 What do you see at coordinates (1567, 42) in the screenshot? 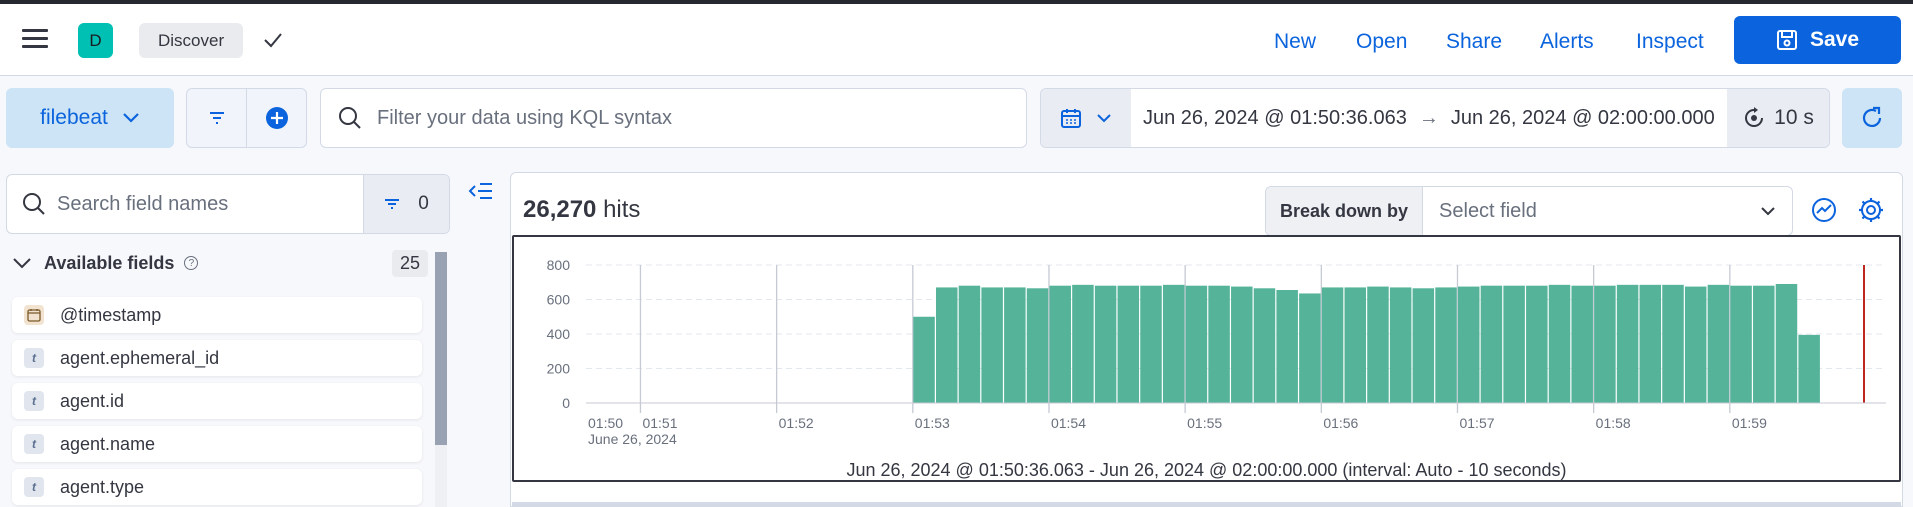
I see `nav-alerts-link: Alerts` at bounding box center [1567, 42].